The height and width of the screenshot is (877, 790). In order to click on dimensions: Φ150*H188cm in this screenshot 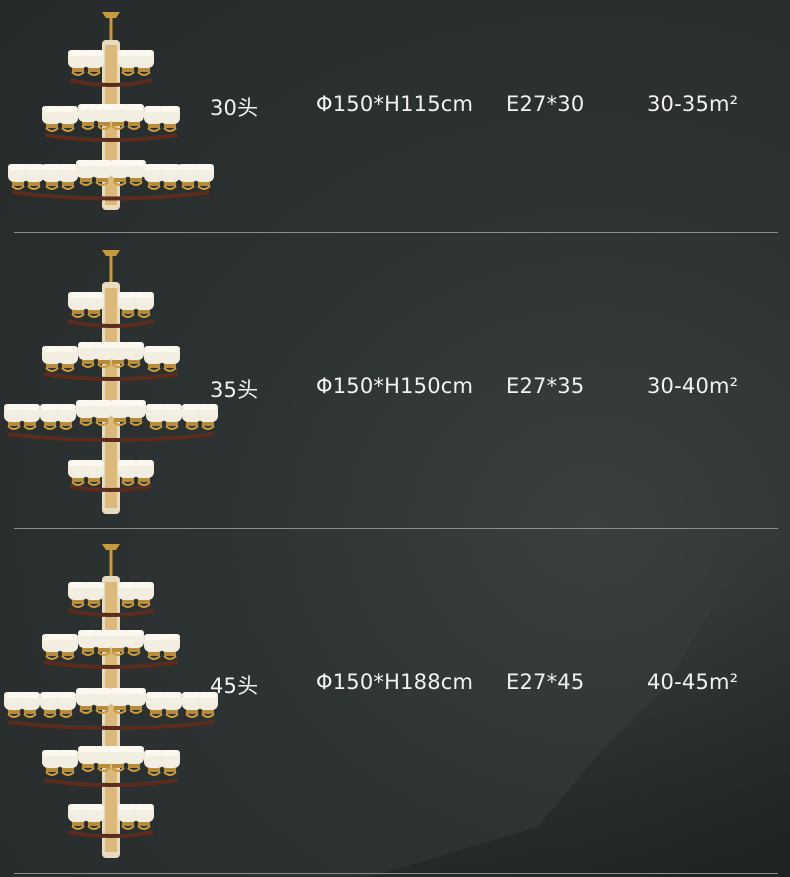, I will do `click(395, 682)`.